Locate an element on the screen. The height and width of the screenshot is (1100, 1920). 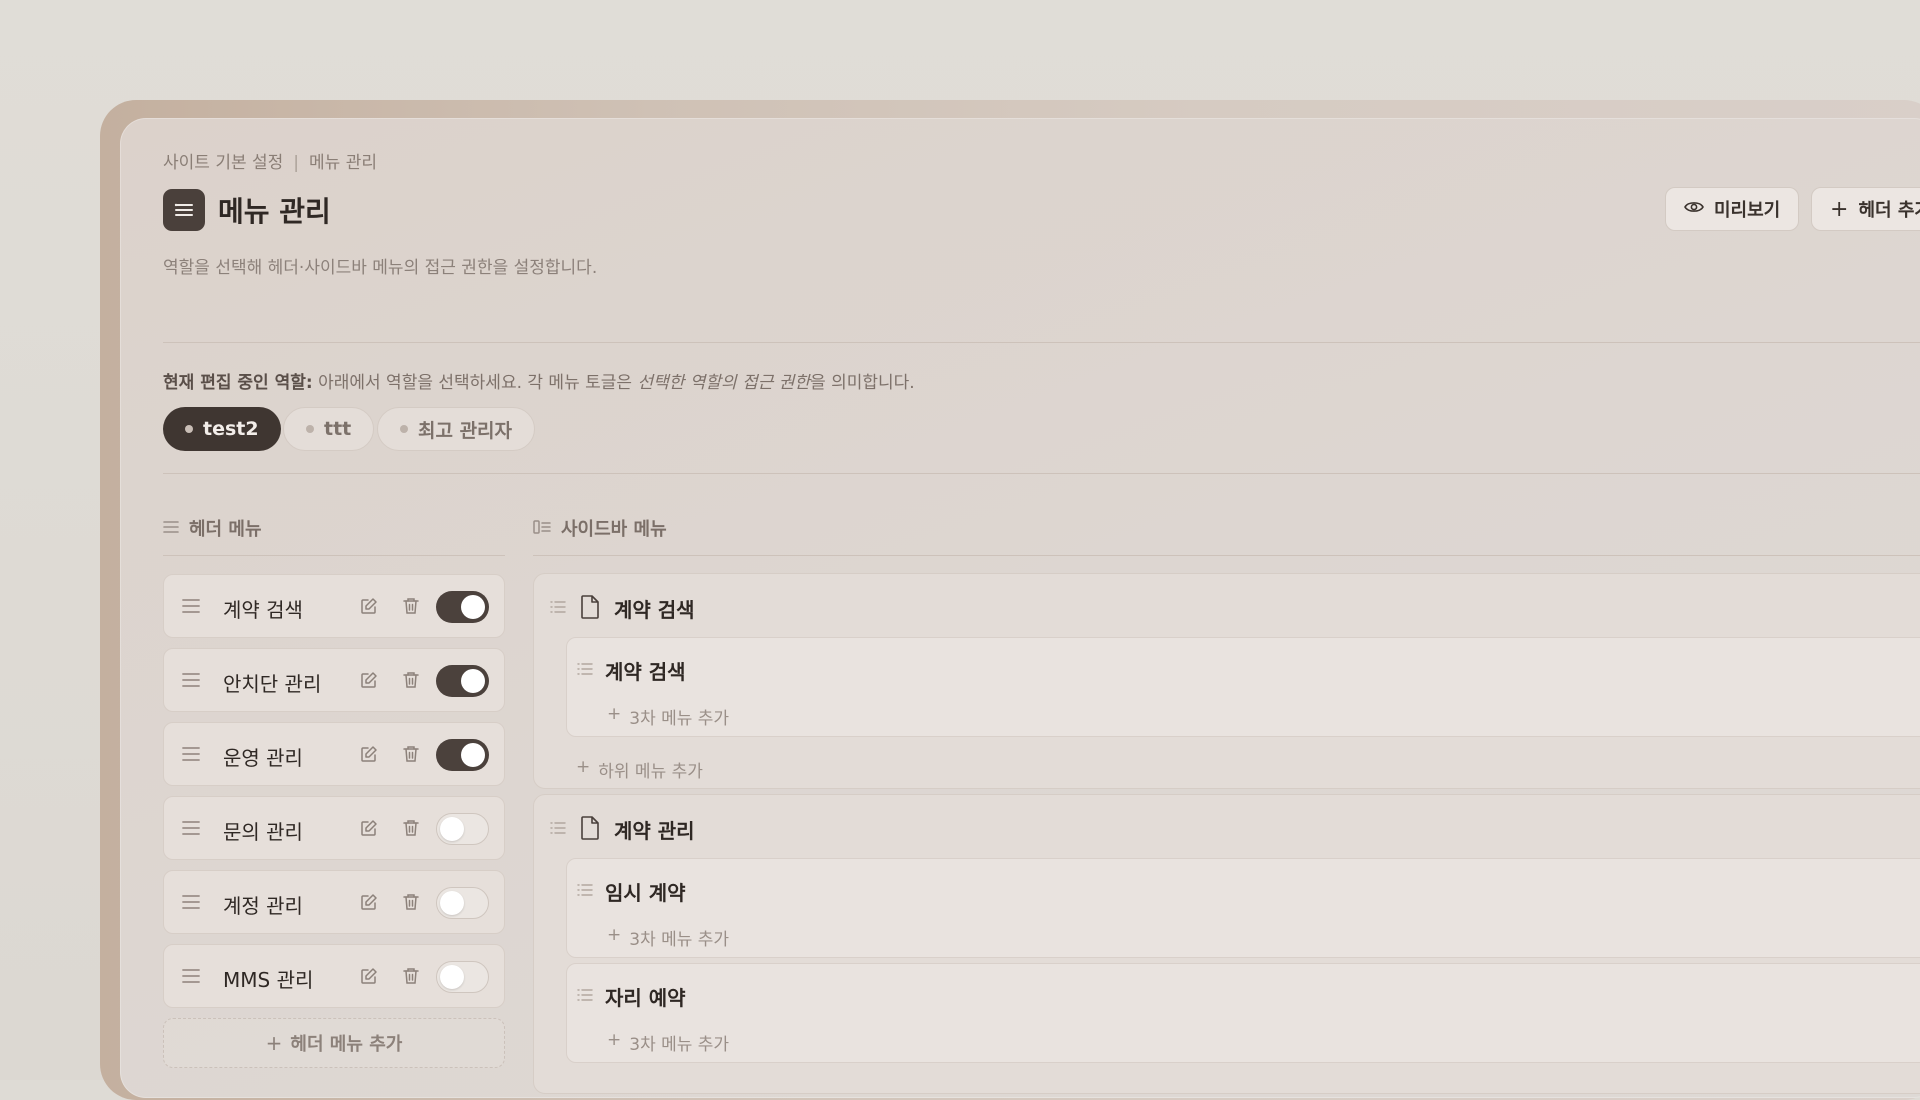
add-submenu-button: + 하위 메뉴 추가 is located at coordinates (639, 769).